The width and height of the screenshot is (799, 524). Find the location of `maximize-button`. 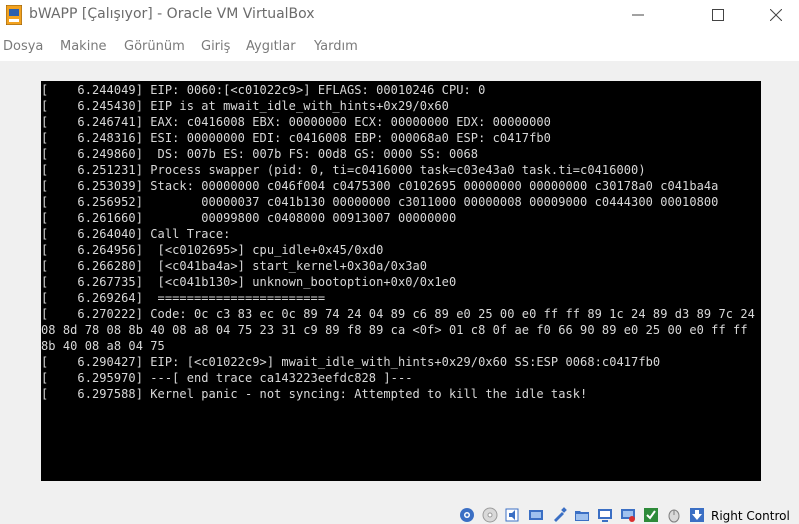

maximize-button is located at coordinates (718, 15).